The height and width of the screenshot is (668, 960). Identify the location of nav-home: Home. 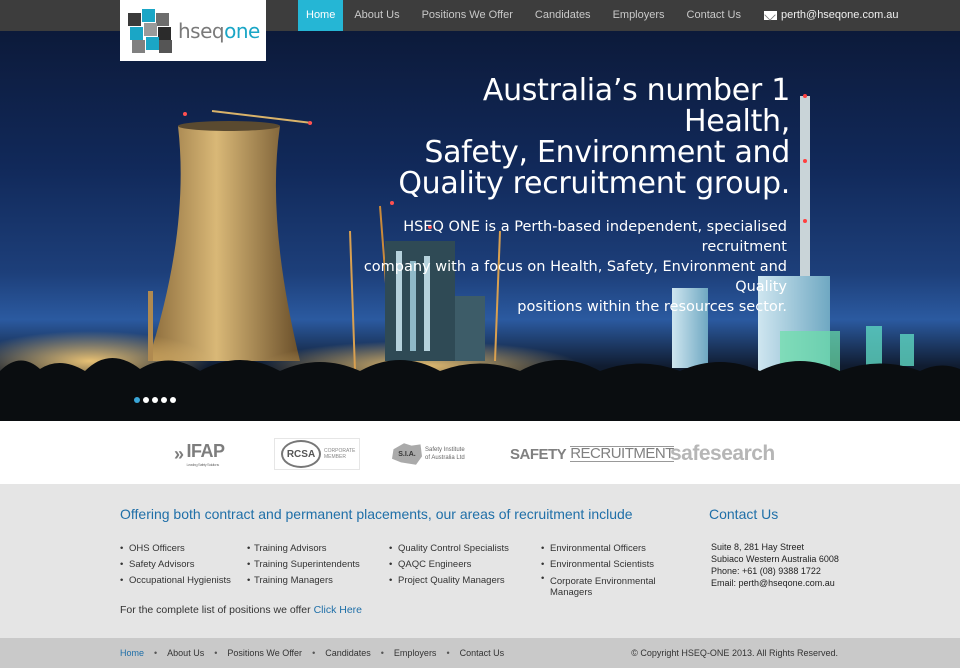
(321, 15).